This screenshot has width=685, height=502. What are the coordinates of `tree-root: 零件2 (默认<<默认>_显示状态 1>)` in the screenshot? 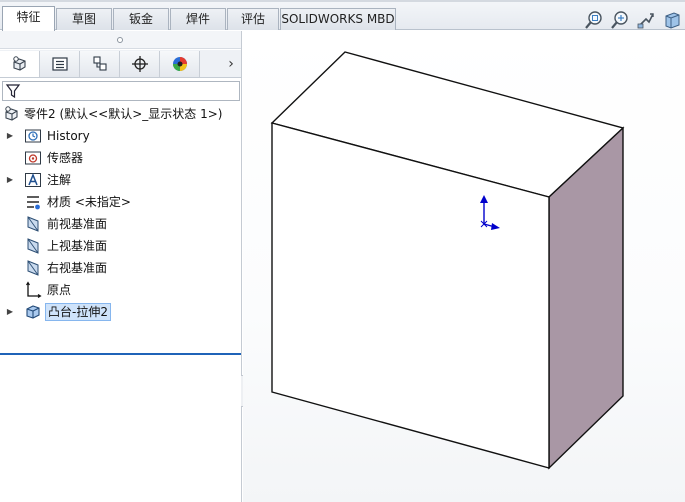 It's located at (120, 114).